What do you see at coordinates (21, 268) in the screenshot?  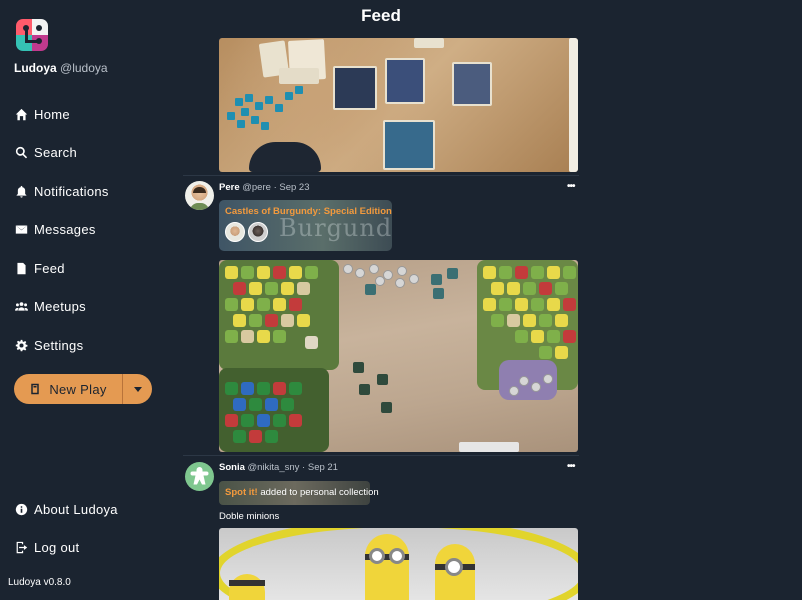 I see `document-icon` at bounding box center [21, 268].